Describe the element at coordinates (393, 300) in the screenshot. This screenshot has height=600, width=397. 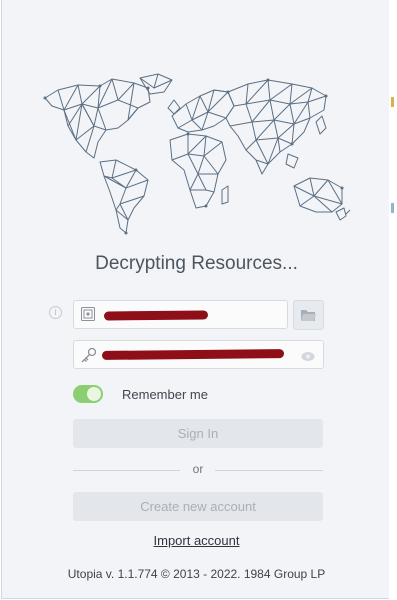
I see `window-edge` at that location.